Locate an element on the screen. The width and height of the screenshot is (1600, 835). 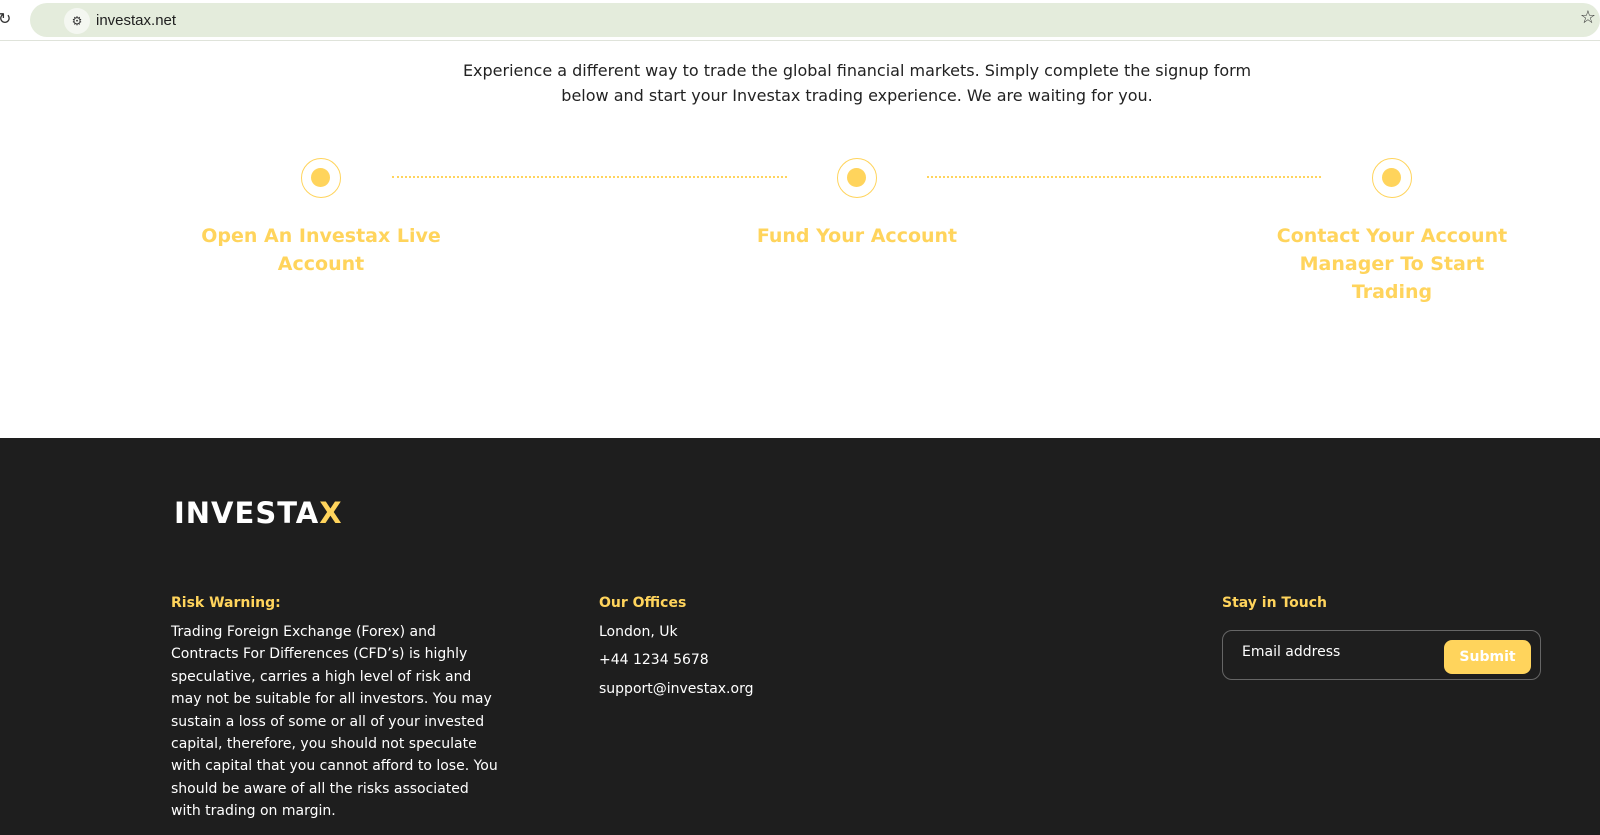
browser-toolbar: ↻ ⚙ investax.net ☆ is located at coordinates (800, 20).